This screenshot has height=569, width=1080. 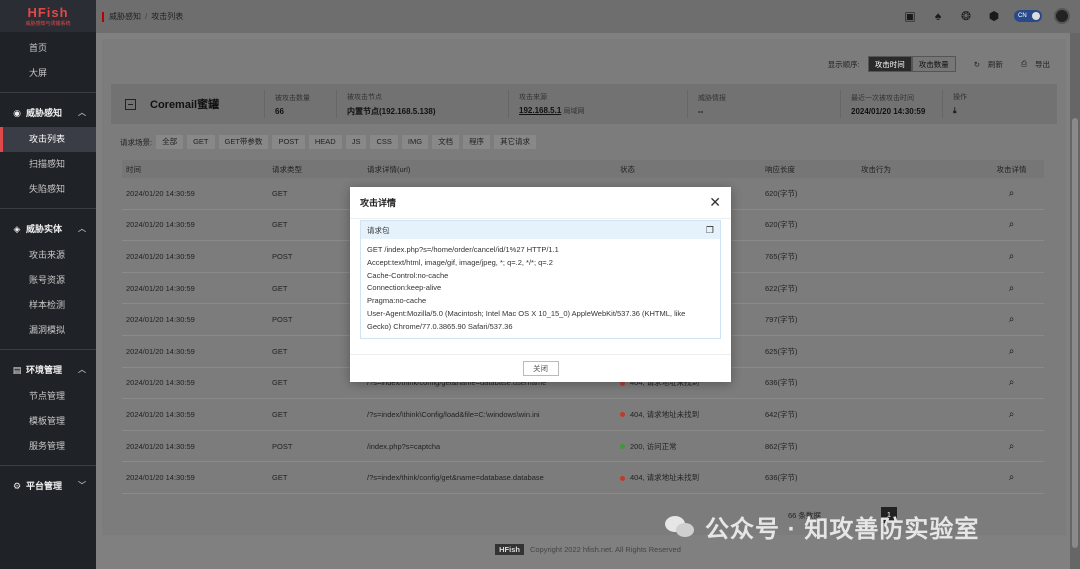 What do you see at coordinates (130, 104) in the screenshot?
I see `collapse-icon` at bounding box center [130, 104].